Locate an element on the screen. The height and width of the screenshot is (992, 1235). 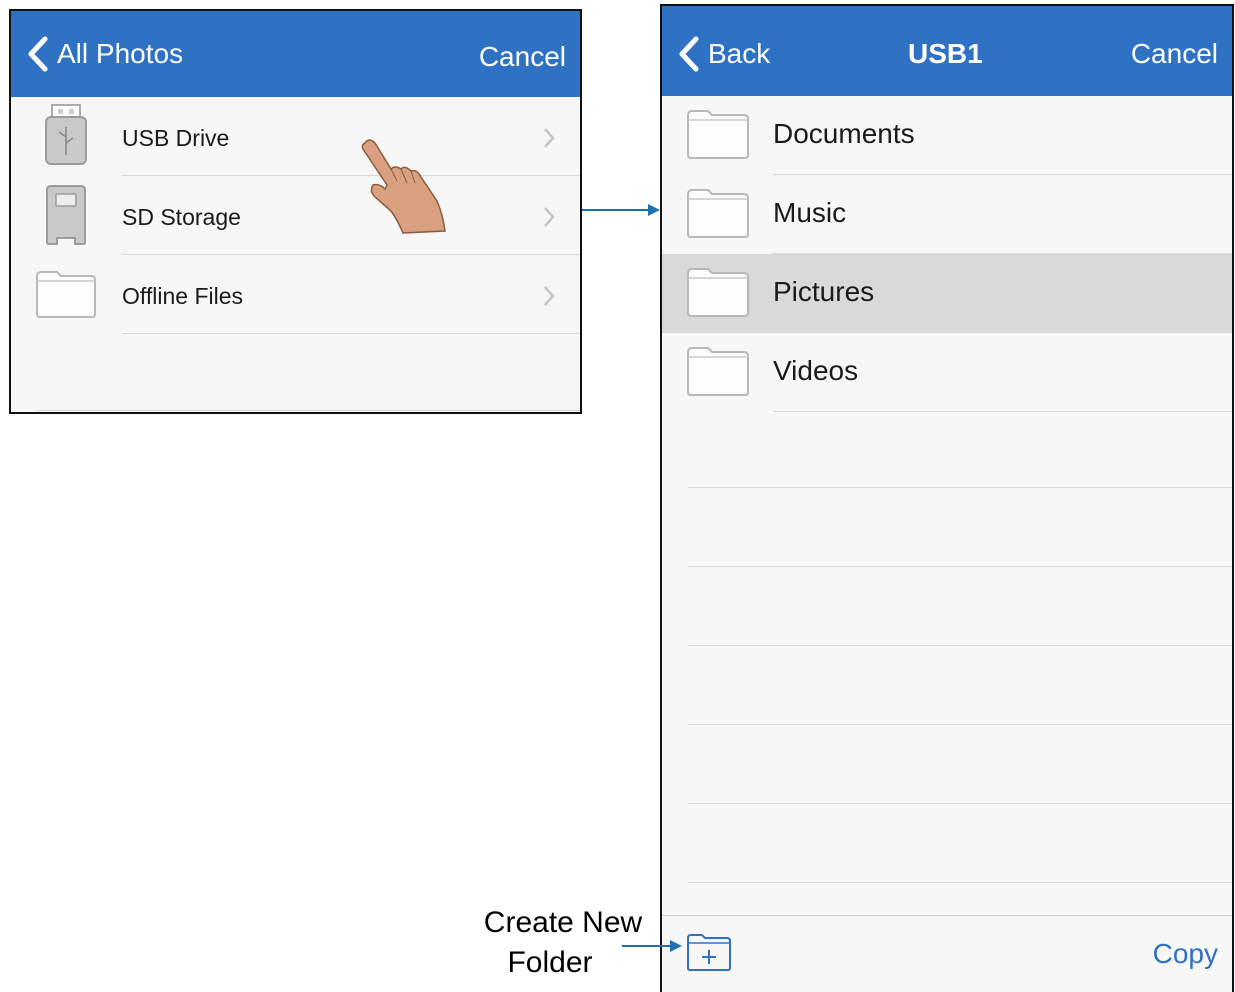
annotation-arrow-icon is located at coordinates (652, 946).